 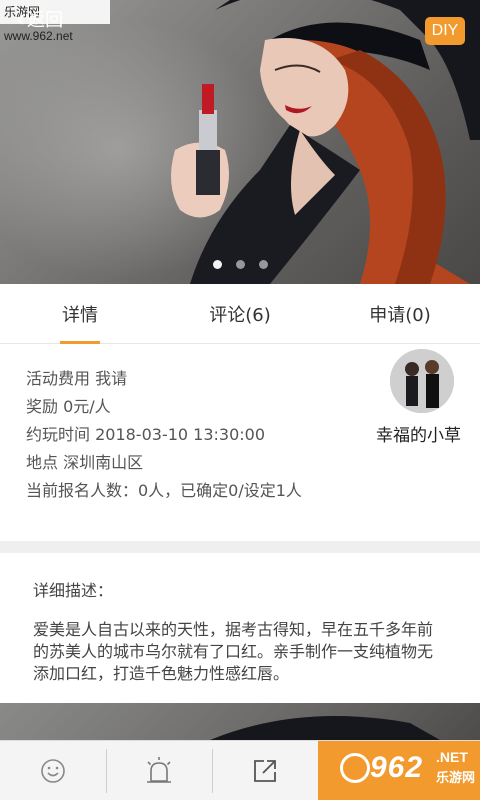 What do you see at coordinates (45, 20) in the screenshot?
I see `back-label: 返回` at bounding box center [45, 20].